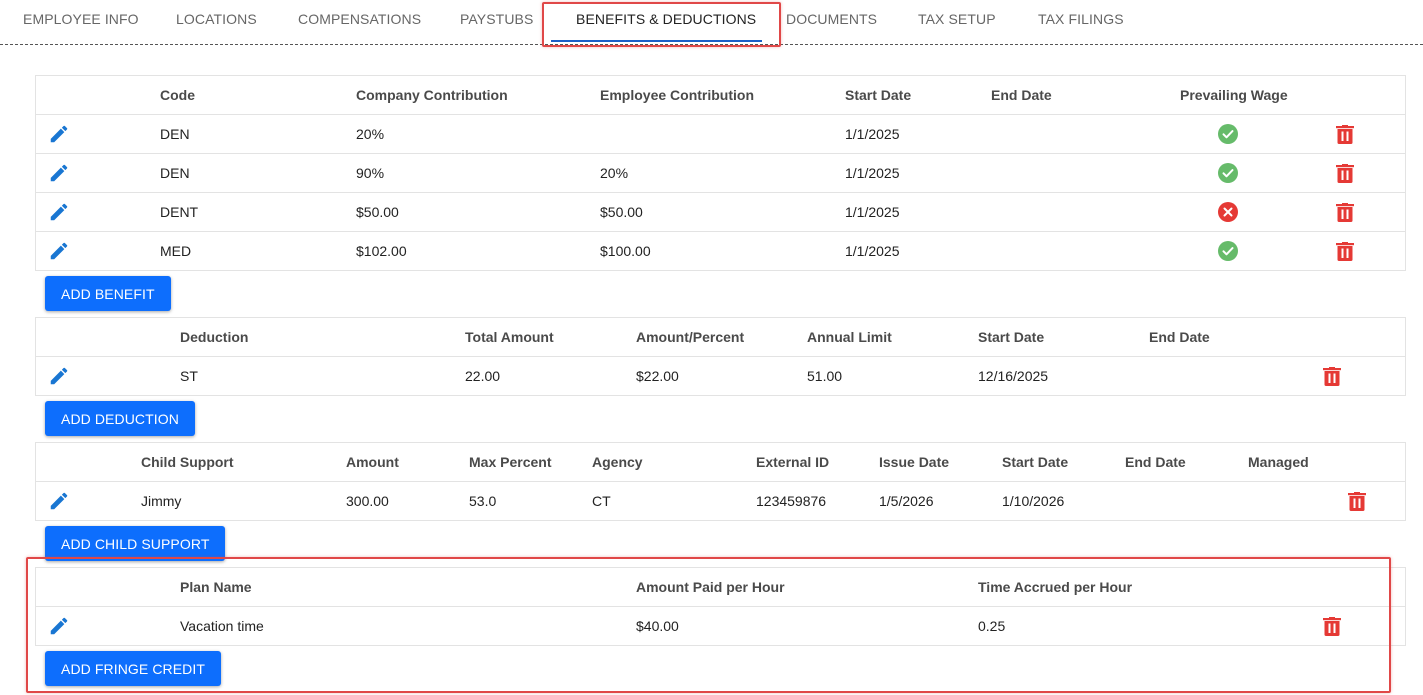 The width and height of the screenshot is (1423, 695). Describe the element at coordinates (216, 587) in the screenshot. I see `header-plan-name: Plan Name` at that location.